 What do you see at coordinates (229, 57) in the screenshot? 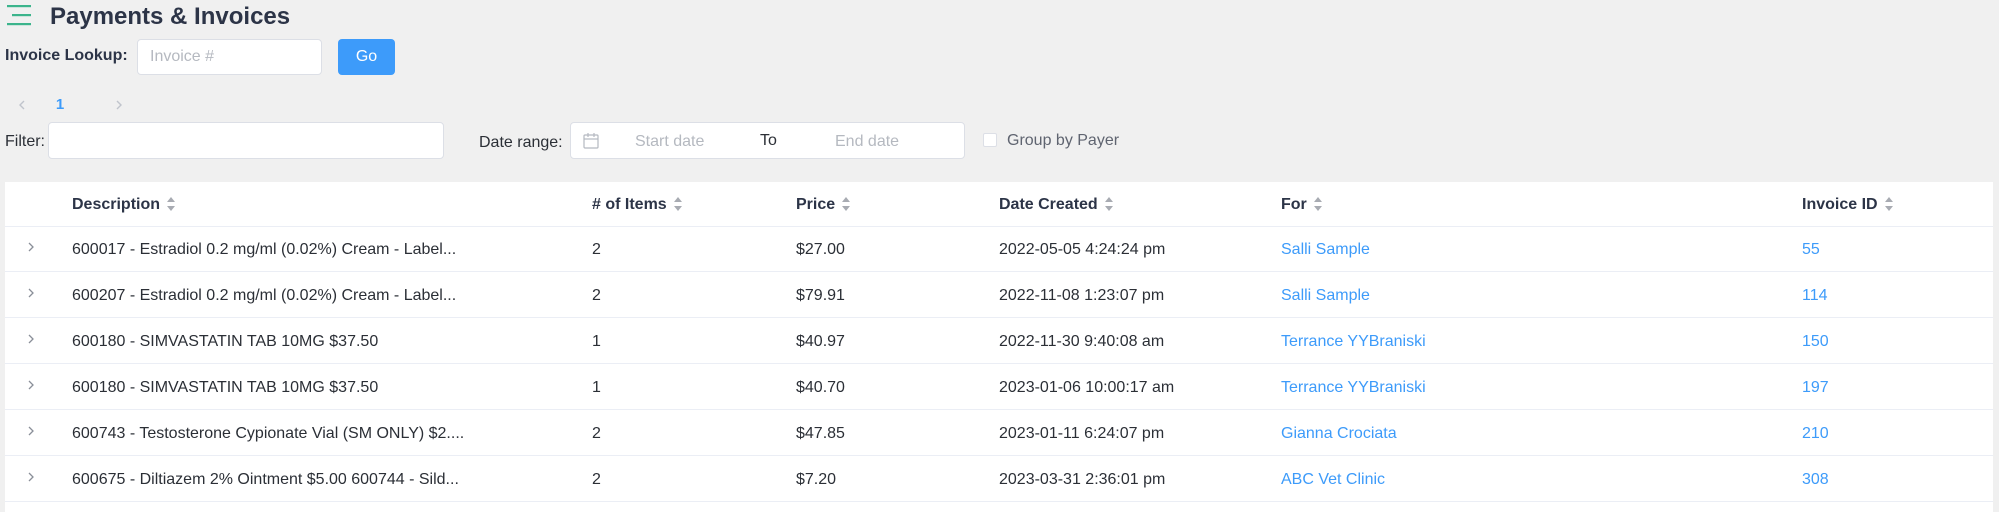
I see `invoice-number-input` at bounding box center [229, 57].